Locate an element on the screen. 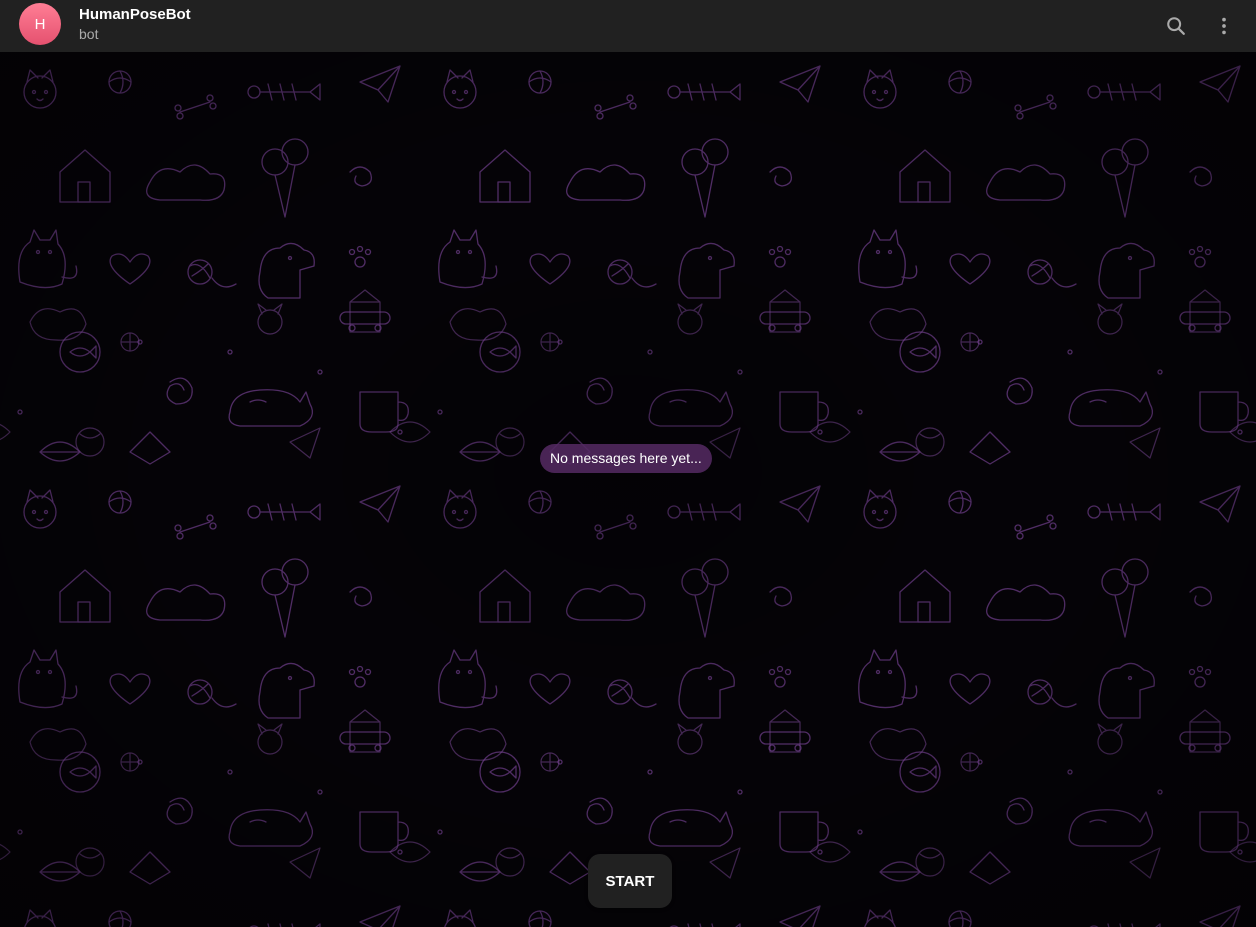  search-button is located at coordinates (1176, 26).